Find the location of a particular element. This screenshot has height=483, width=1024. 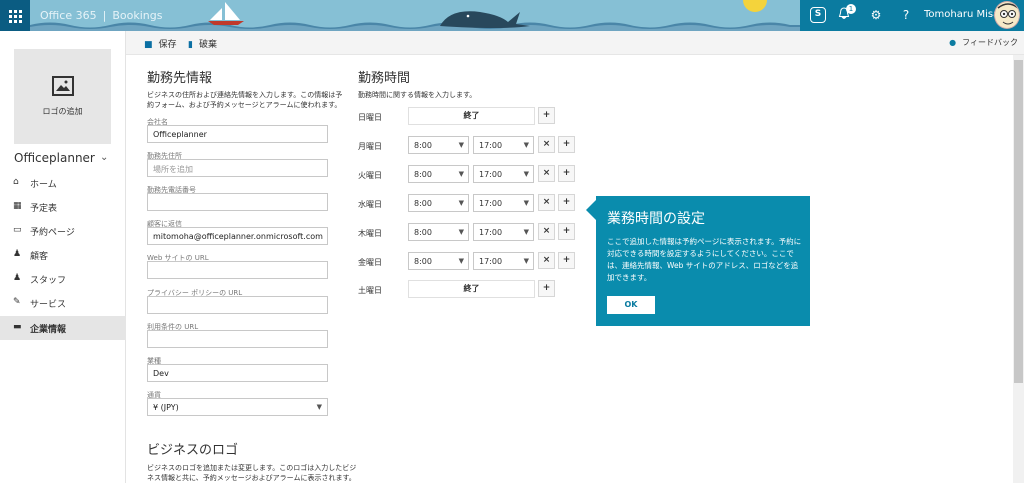

sidebar-item-label: 予定表 is located at coordinates (44, 209).